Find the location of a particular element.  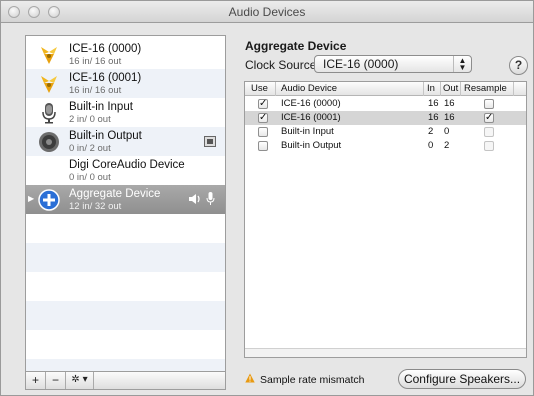

device-io: 2 in/ 0 out is located at coordinates (90, 119).